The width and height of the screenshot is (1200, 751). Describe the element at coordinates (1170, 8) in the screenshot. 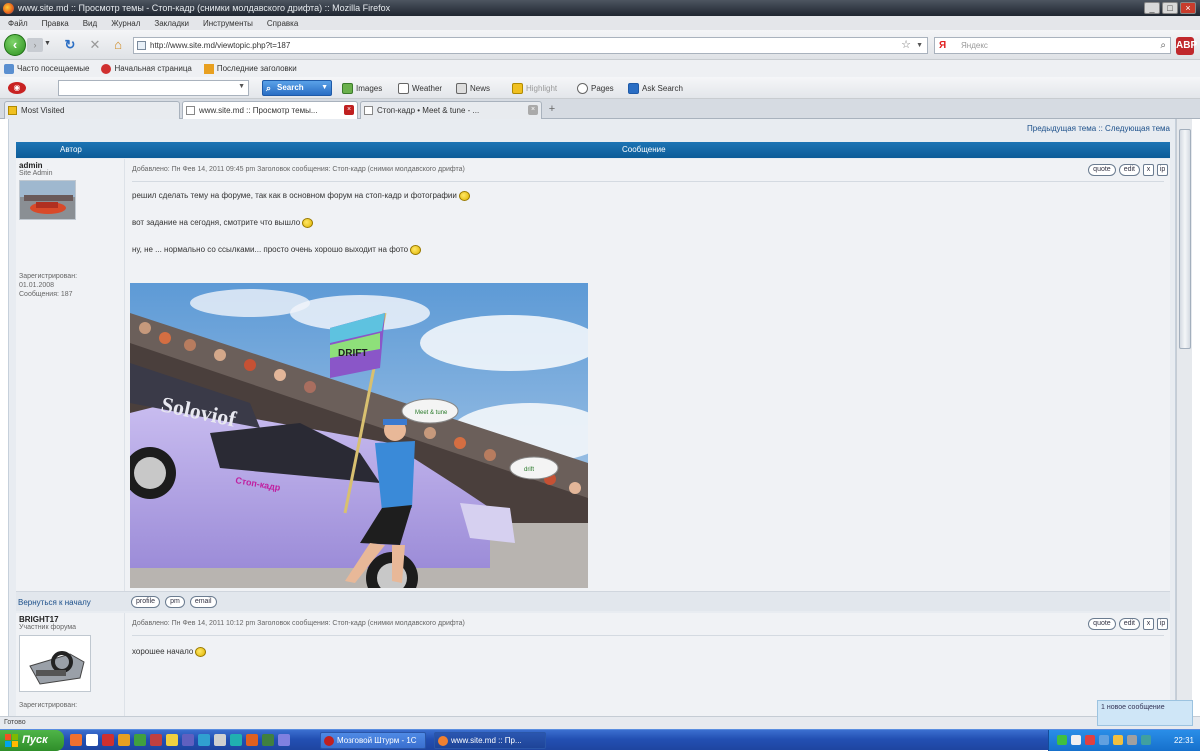

I see `maximize-button: □` at that location.